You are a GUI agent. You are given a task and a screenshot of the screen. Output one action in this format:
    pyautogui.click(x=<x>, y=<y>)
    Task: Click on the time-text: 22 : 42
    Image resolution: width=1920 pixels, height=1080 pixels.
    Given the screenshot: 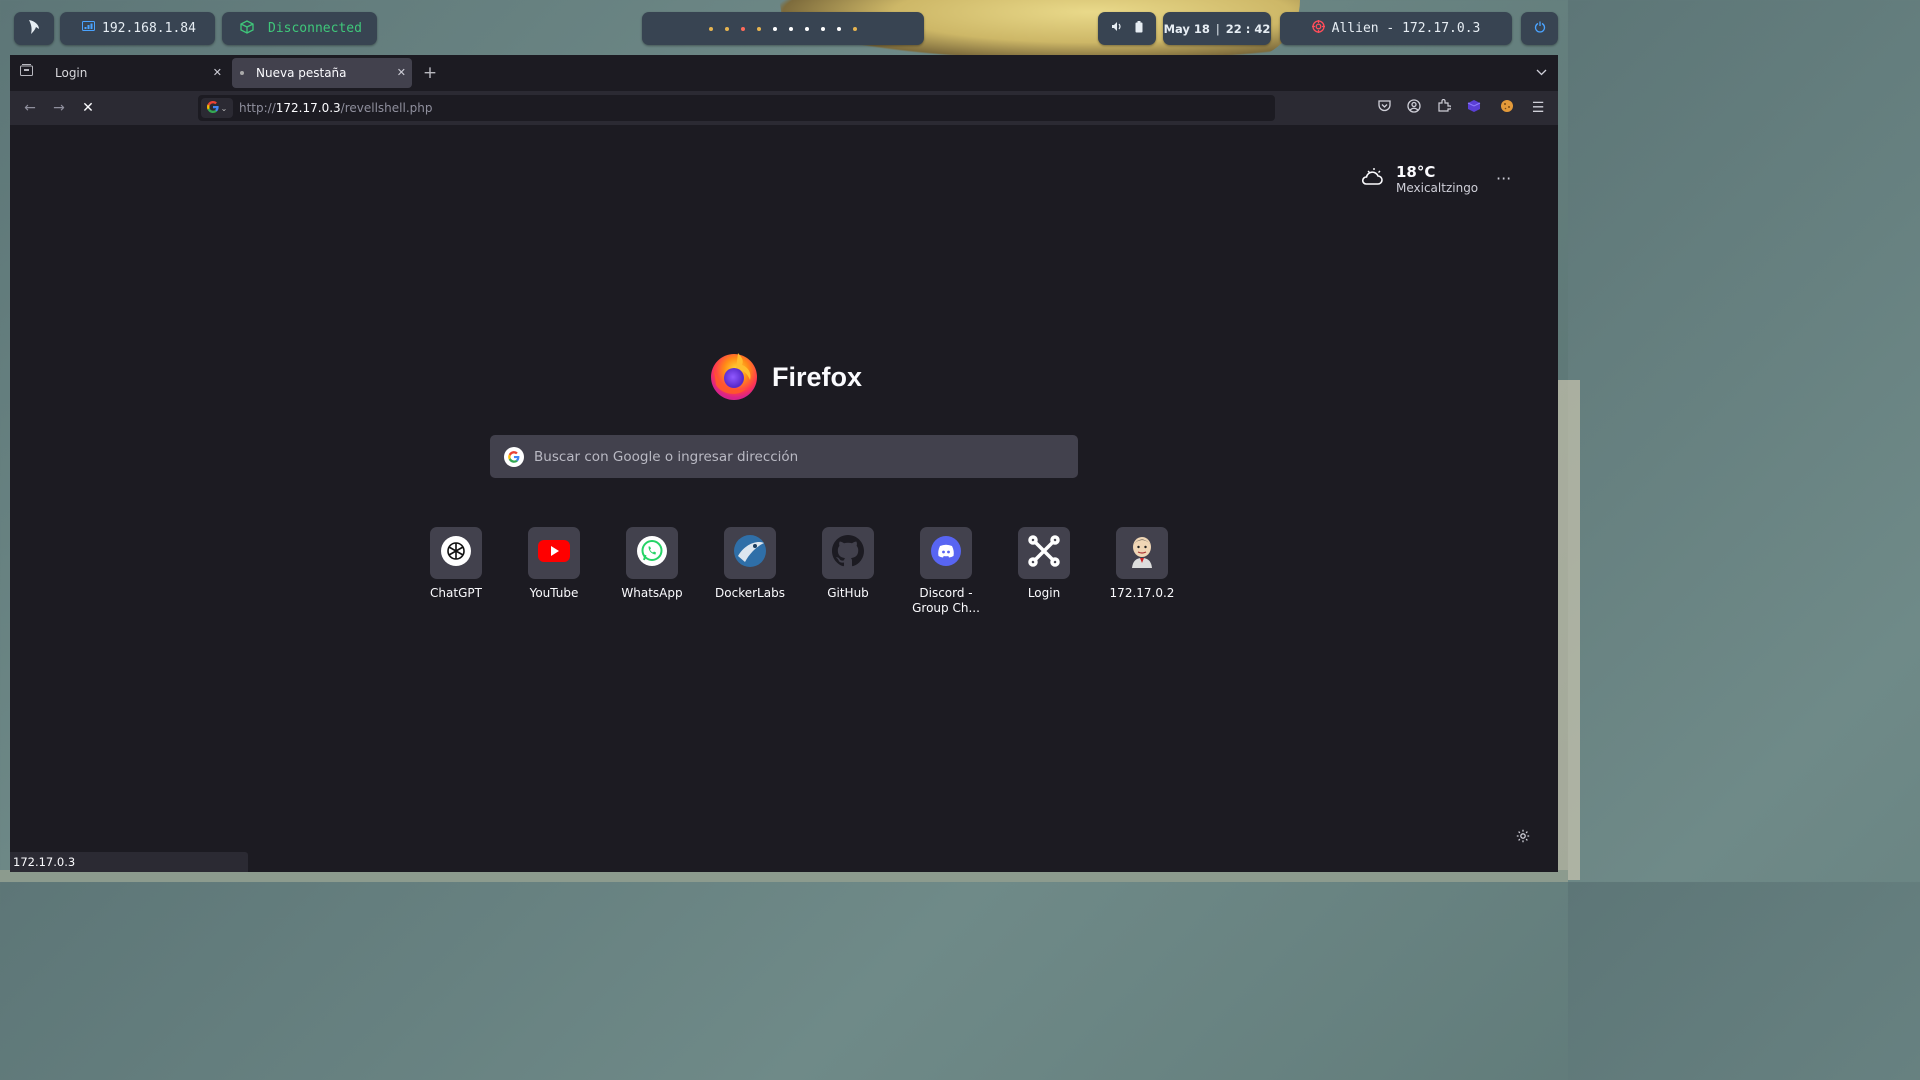 What is the action you would take?
    pyautogui.click(x=1248, y=28)
    